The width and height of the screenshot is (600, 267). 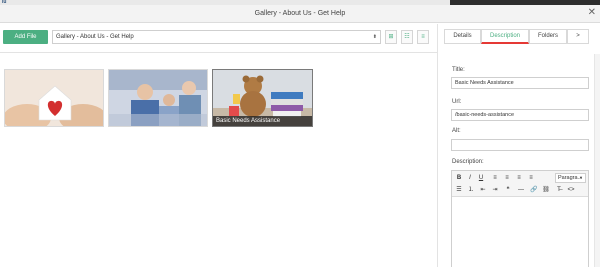 I want to click on tab-details: Details, so click(x=462, y=36).